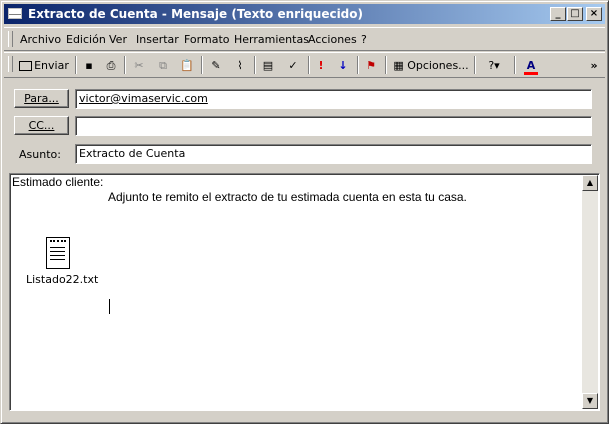 The height and width of the screenshot is (424, 609). What do you see at coordinates (590, 183) in the screenshot?
I see `scroll-up-icon: ▲` at bounding box center [590, 183].